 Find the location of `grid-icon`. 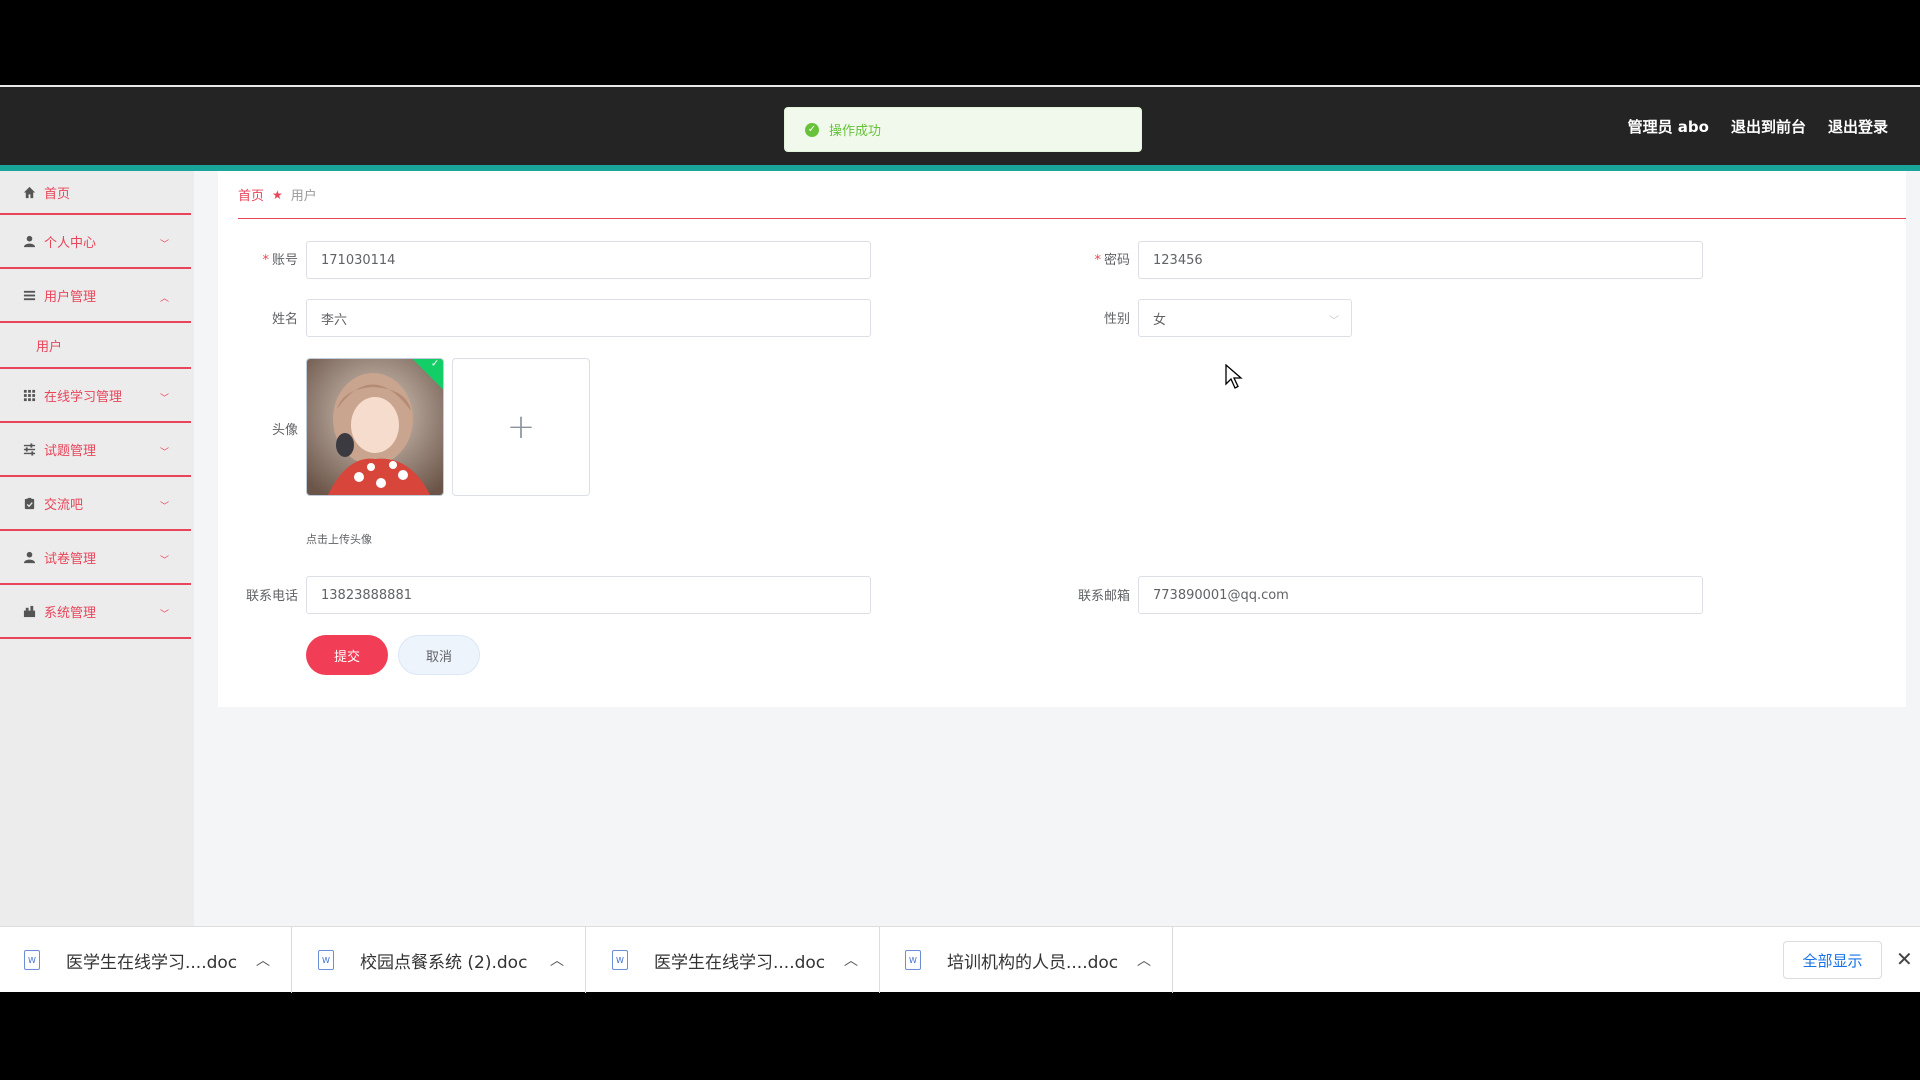

grid-icon is located at coordinates (29, 395).